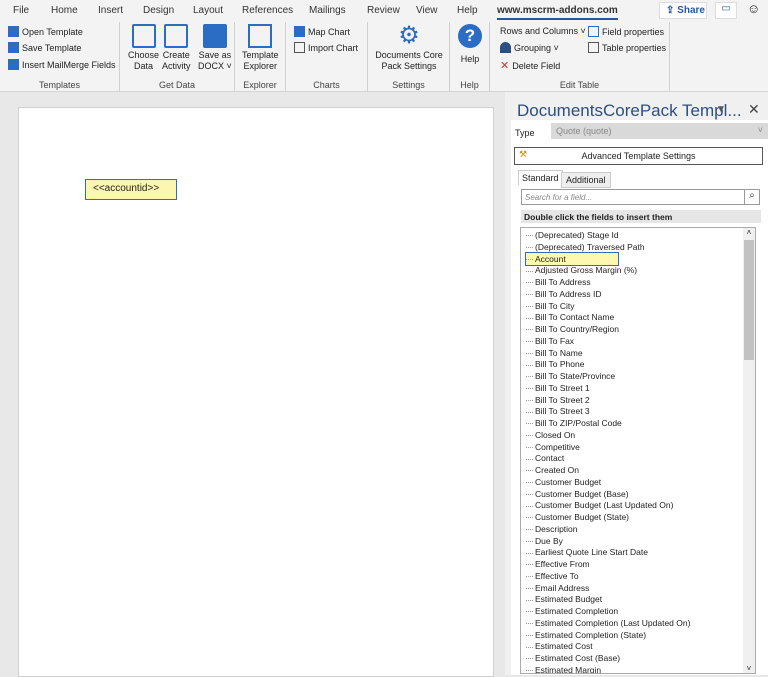 Image resolution: width=768 pixels, height=677 pixels. I want to click on scroll-up-icon: ˄, so click(749, 232).